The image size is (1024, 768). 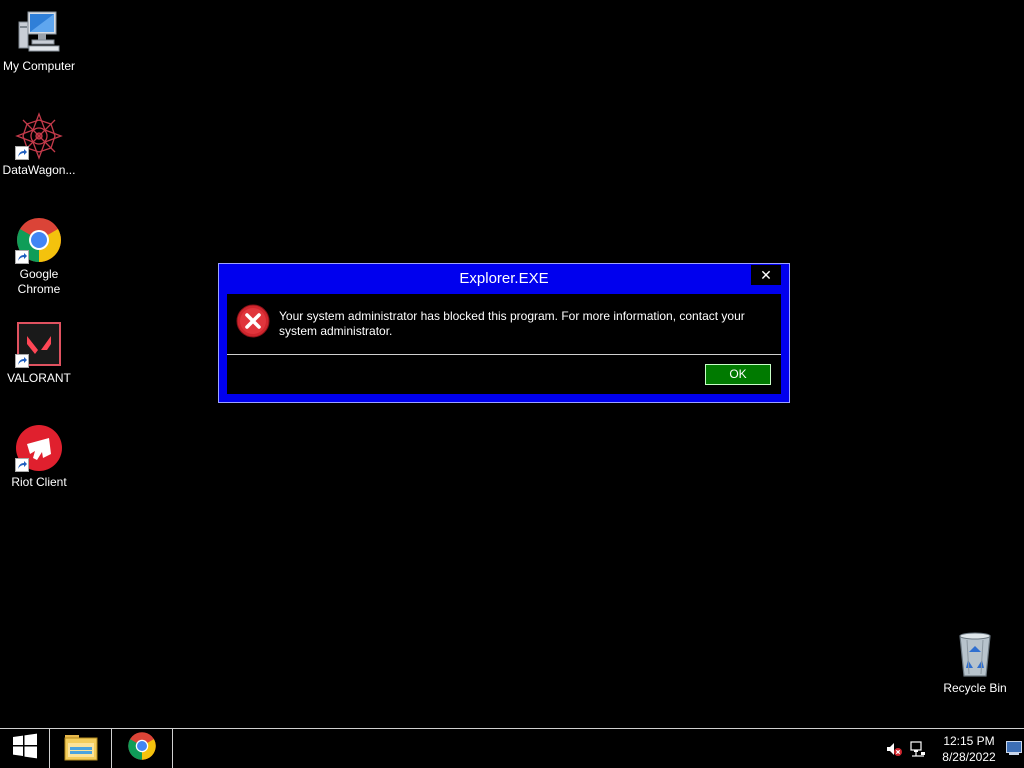 What do you see at coordinates (738, 374) in the screenshot?
I see `ok-button: OK` at bounding box center [738, 374].